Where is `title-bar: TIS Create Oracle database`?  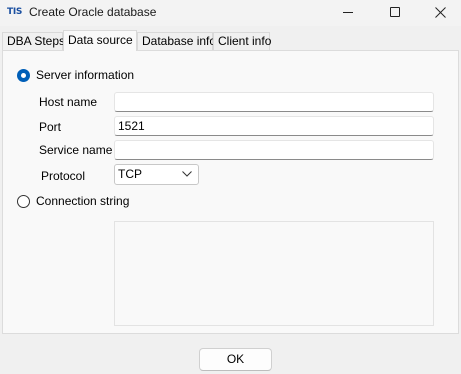
title-bar: TIS Create Oracle database is located at coordinates (230, 13).